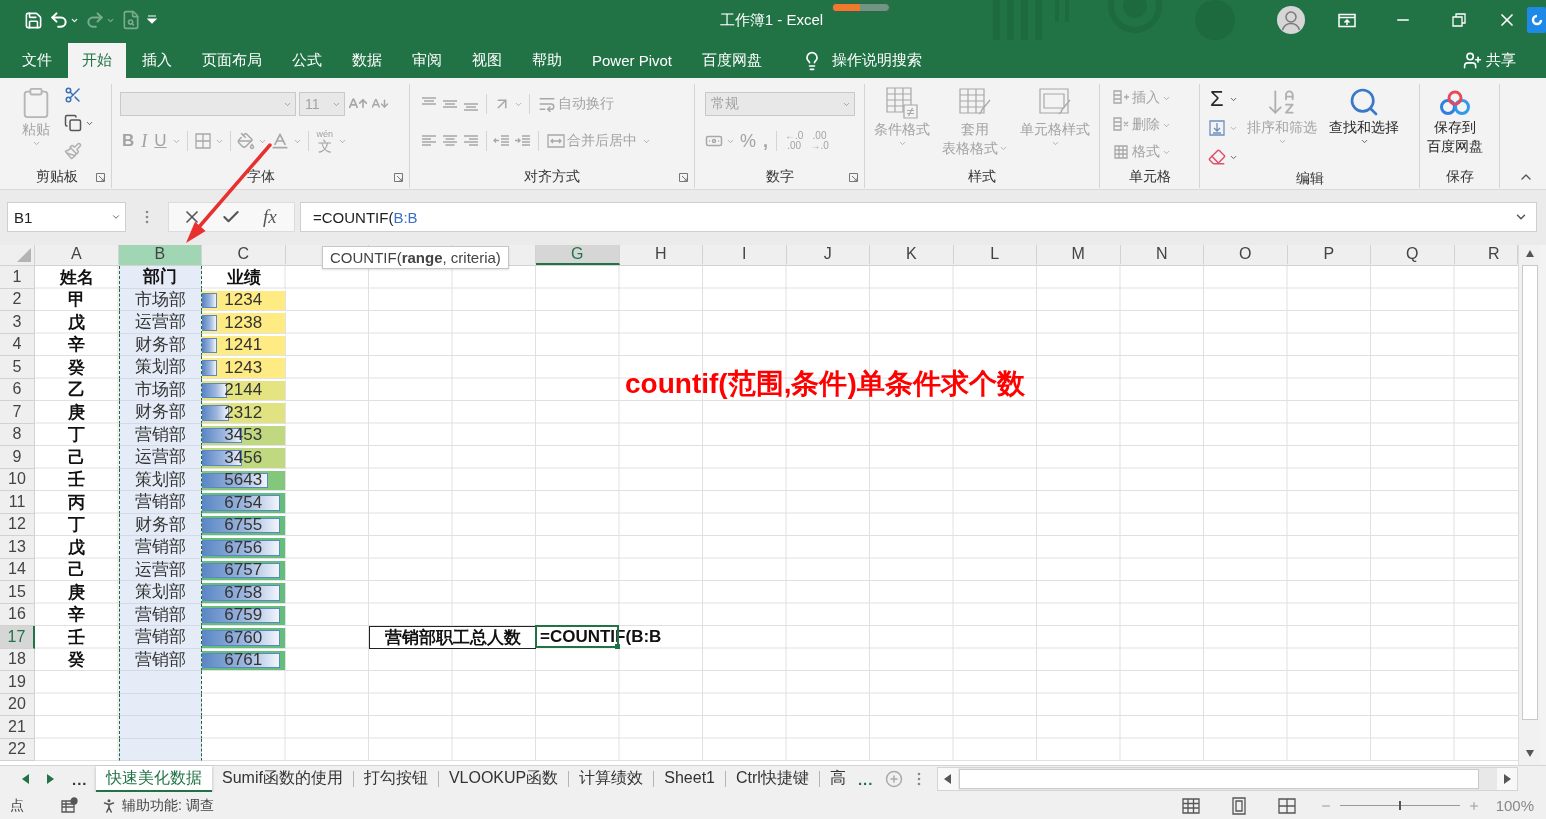  I want to click on scroll-left-icon, so click(948, 779).